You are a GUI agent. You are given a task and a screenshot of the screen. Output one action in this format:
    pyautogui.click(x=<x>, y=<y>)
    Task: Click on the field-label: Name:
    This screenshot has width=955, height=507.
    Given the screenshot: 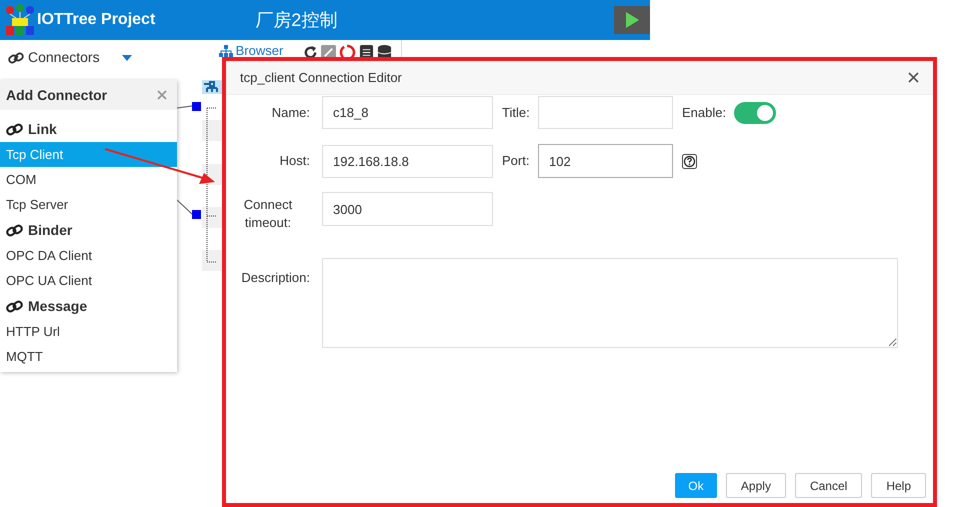 What is the action you would take?
    pyautogui.click(x=290, y=113)
    